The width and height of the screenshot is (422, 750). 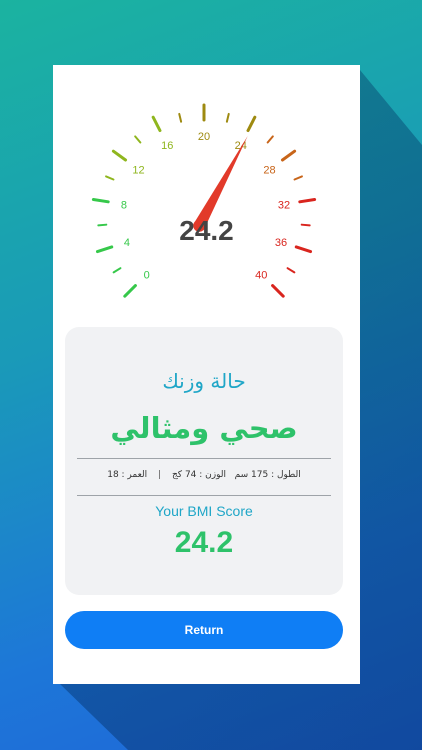 What do you see at coordinates (204, 511) in the screenshot?
I see `bmi-score-label: Your BMI Score` at bounding box center [204, 511].